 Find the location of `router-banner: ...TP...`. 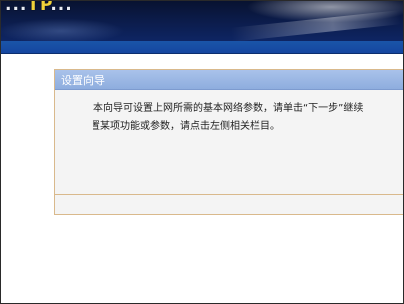

router-banner: ...TP... is located at coordinates (202, 21).